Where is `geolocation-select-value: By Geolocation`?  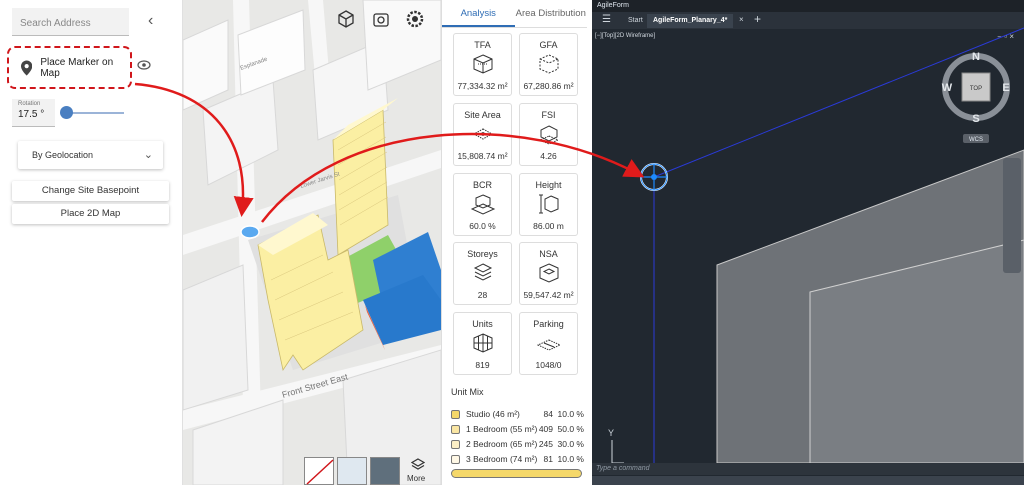
geolocation-select-value: By Geolocation is located at coordinates (63, 155).